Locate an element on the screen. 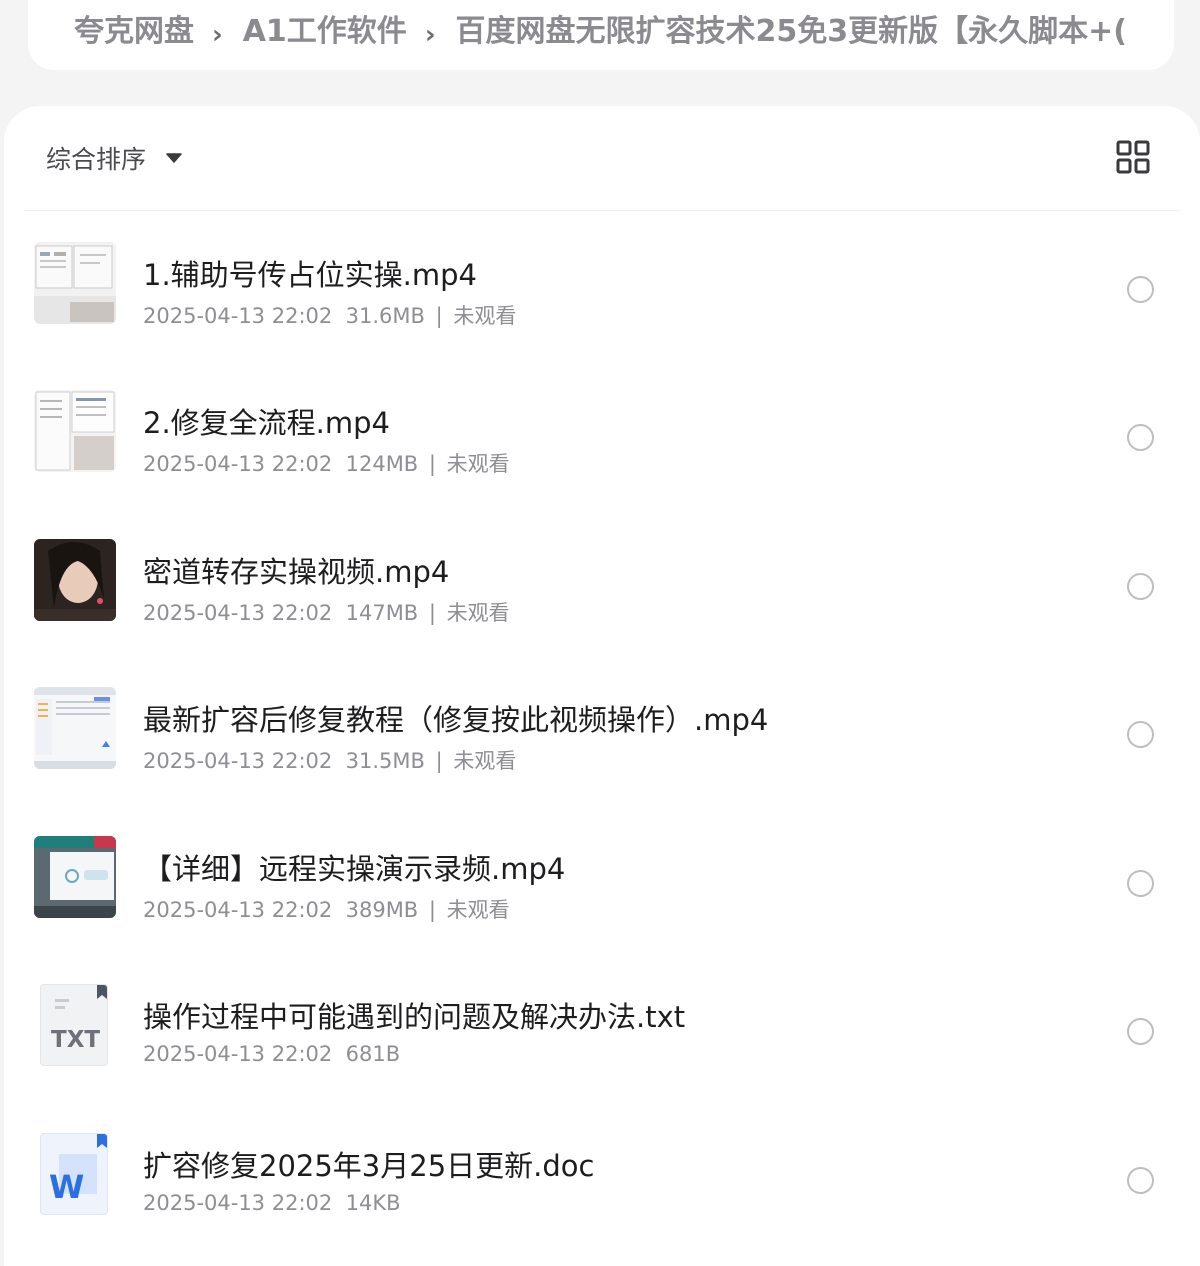 This screenshot has width=1200, height=1266. file-row: 2.修复全流程.mp4 2025-04-13 22:02 124MB | 未观看 is located at coordinates (602, 433).